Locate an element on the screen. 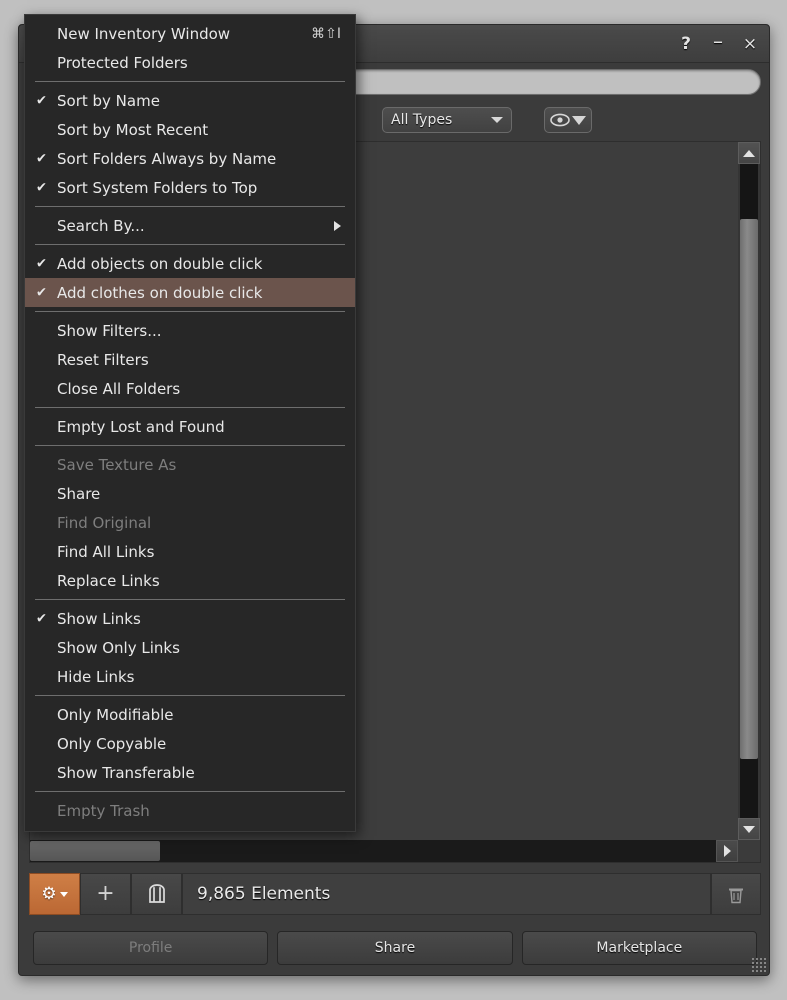 The height and width of the screenshot is (1000, 787). menu-item-sort-by-most-recent: Sort by Most Recent is located at coordinates (190, 129).